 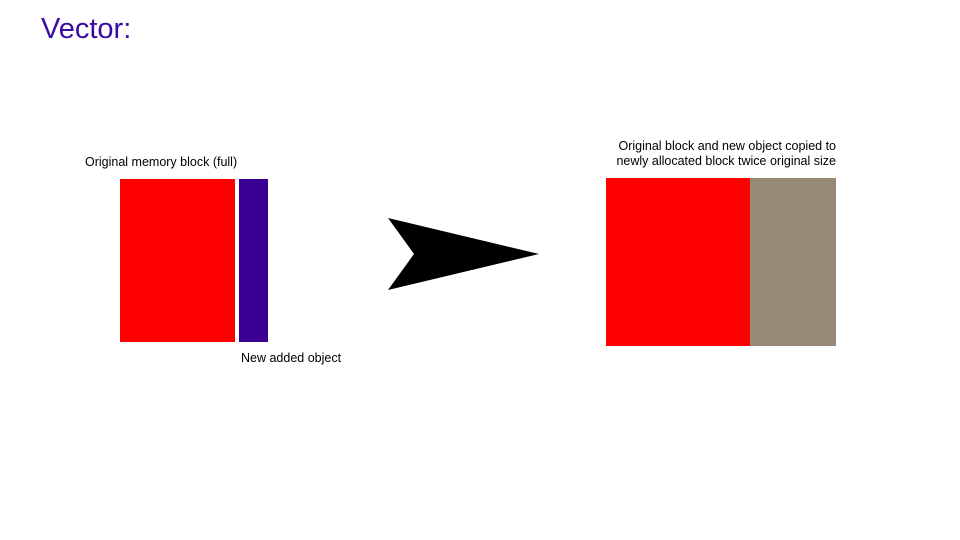 What do you see at coordinates (291, 358) in the screenshot?
I see `new-added-object-label: New added object` at bounding box center [291, 358].